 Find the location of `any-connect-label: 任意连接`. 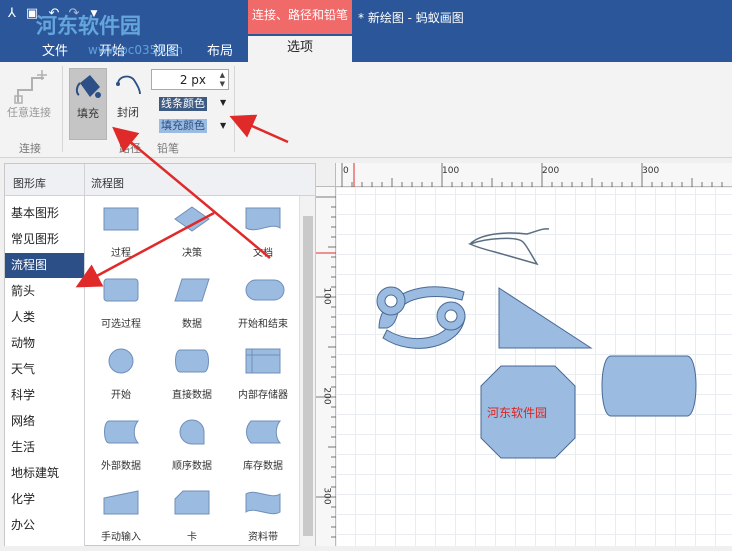

any-connect-label: 任意连接 is located at coordinates (29, 112).